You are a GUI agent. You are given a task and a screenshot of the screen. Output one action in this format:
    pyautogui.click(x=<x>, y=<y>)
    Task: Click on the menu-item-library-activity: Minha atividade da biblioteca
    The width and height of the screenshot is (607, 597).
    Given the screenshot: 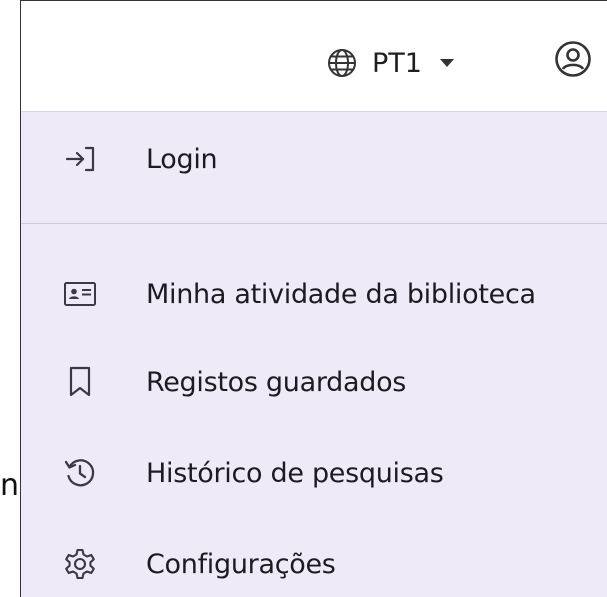 What is the action you would take?
    pyautogui.click(x=314, y=294)
    